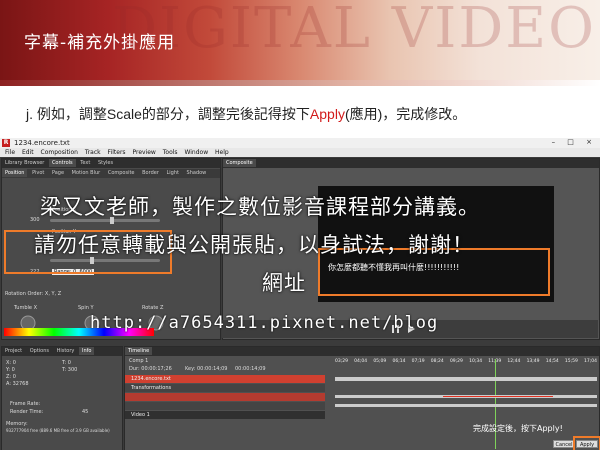  What do you see at coordinates (27, 412) in the screenshot?
I see `render-time-label: Render Time:` at bounding box center [27, 412].